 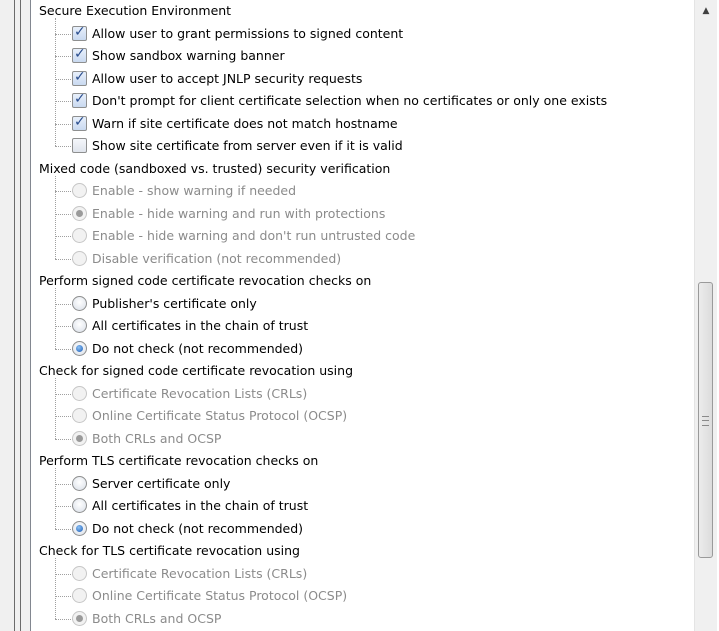 I want to click on option-label: Enable - show warning if needed, so click(x=194, y=190).